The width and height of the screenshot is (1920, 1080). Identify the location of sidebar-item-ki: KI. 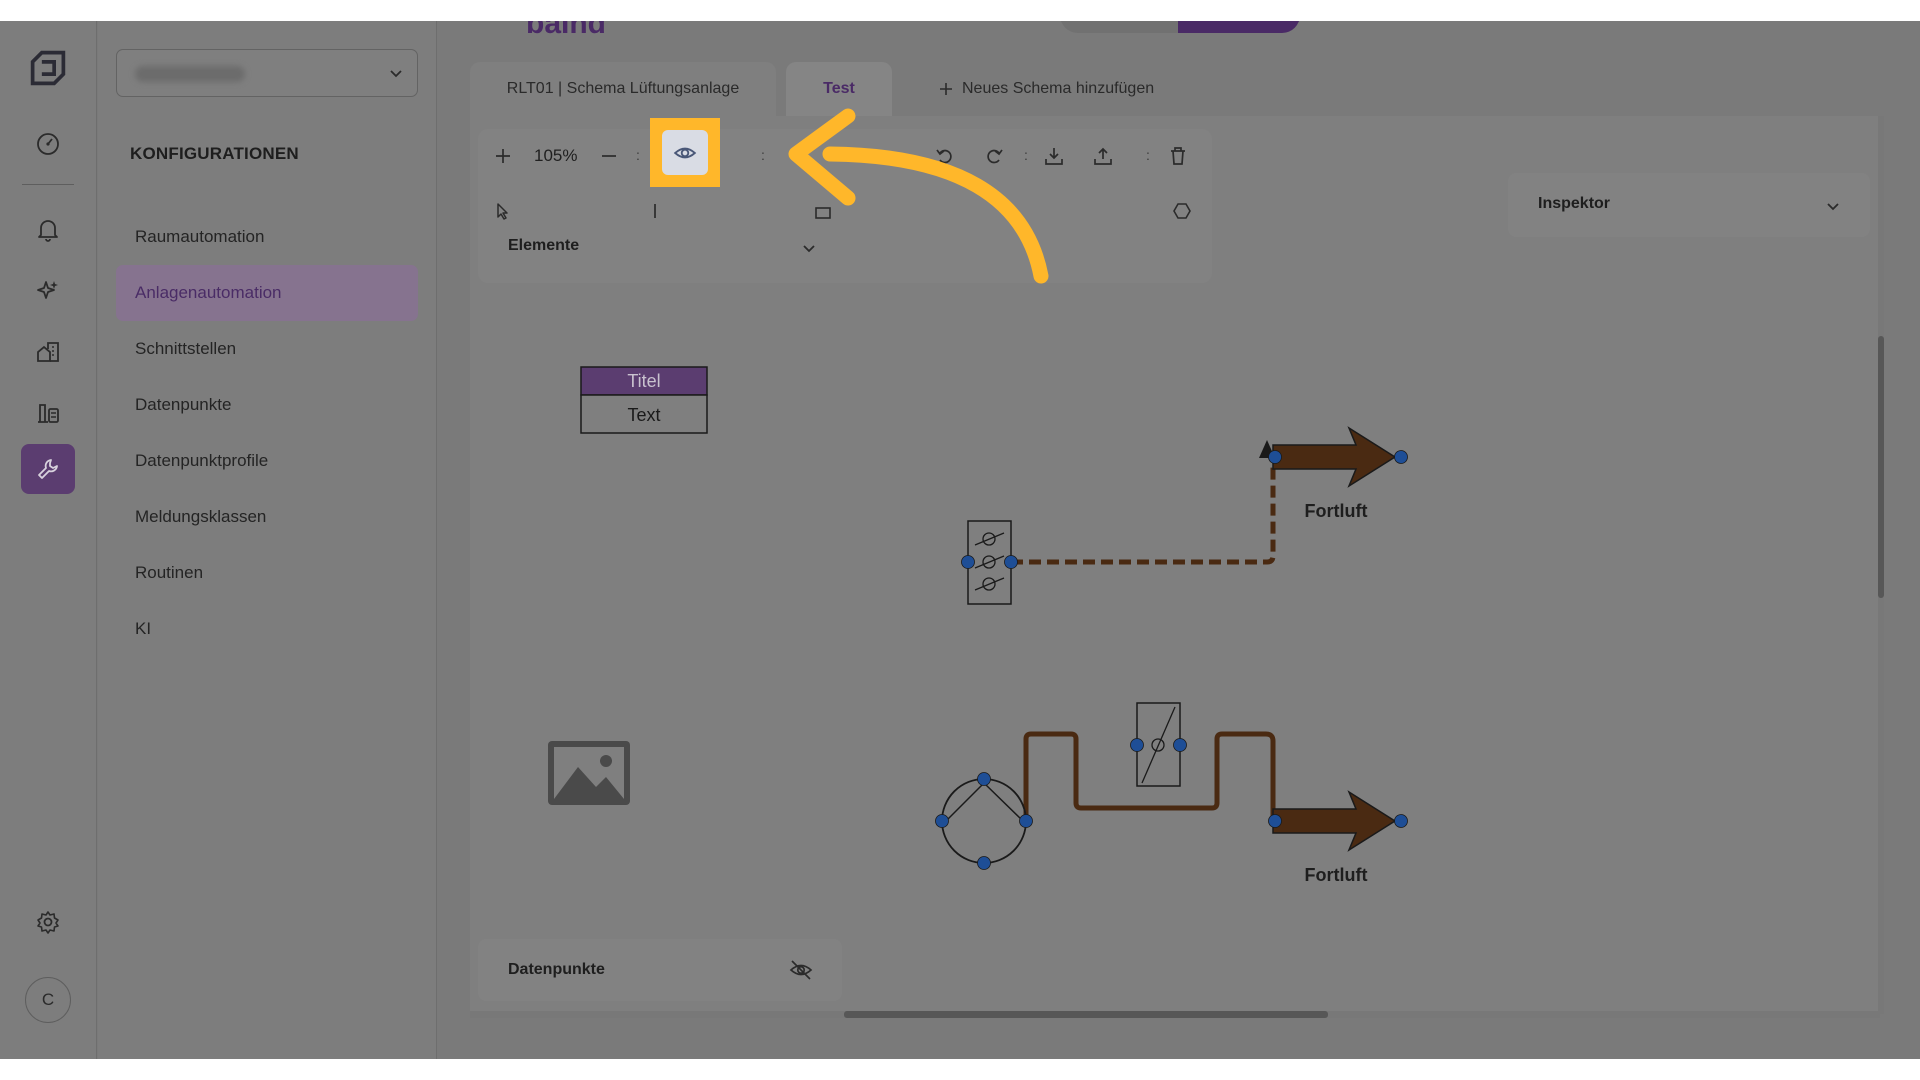
(267, 629).